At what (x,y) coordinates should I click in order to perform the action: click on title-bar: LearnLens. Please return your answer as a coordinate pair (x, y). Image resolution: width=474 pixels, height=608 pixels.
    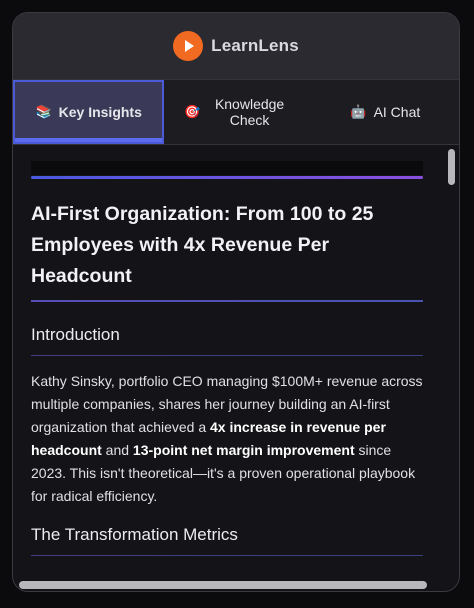
    Looking at the image, I should click on (236, 46).